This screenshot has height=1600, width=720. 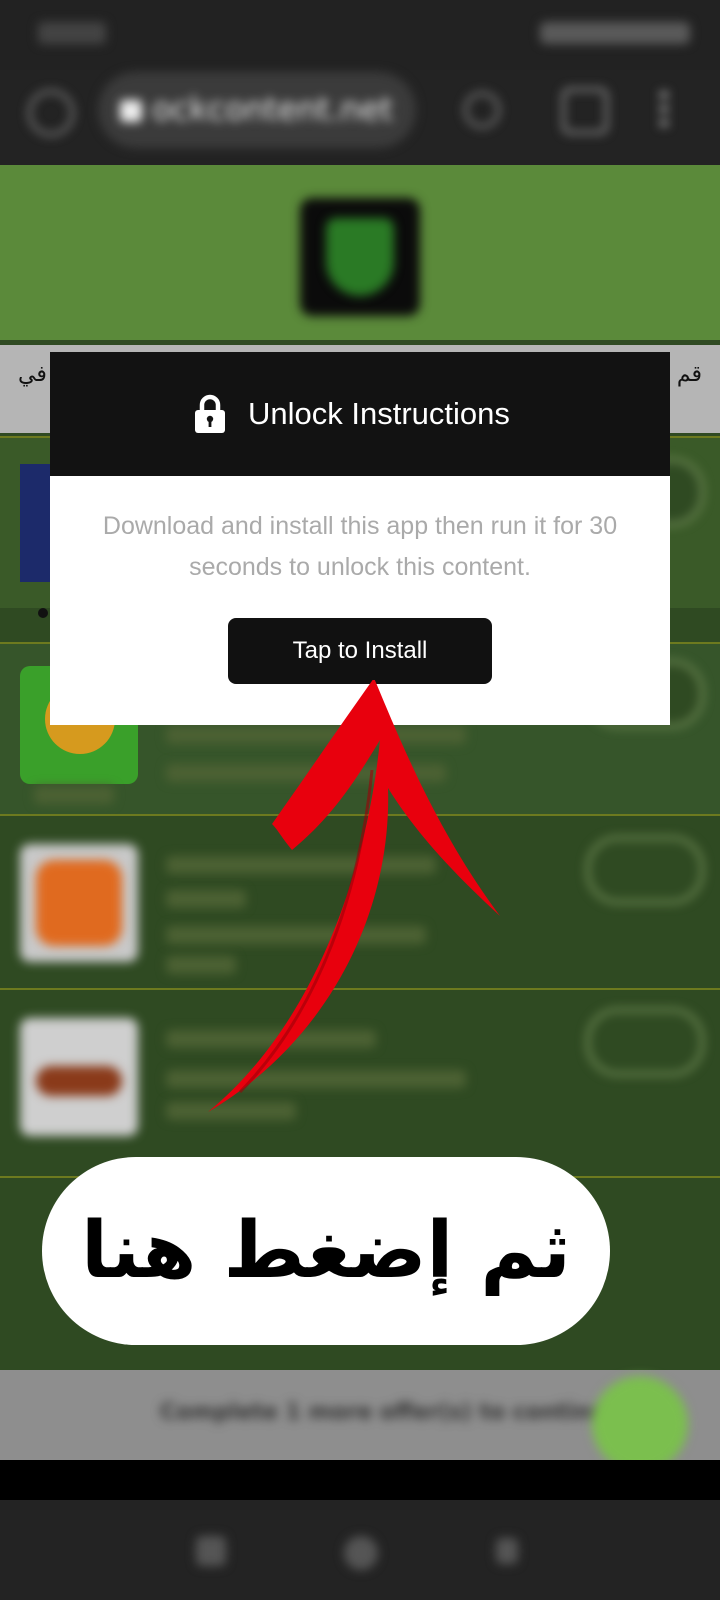 I want to click on callout-bubble: ثم إضغط هنا, so click(x=326, y=1251).